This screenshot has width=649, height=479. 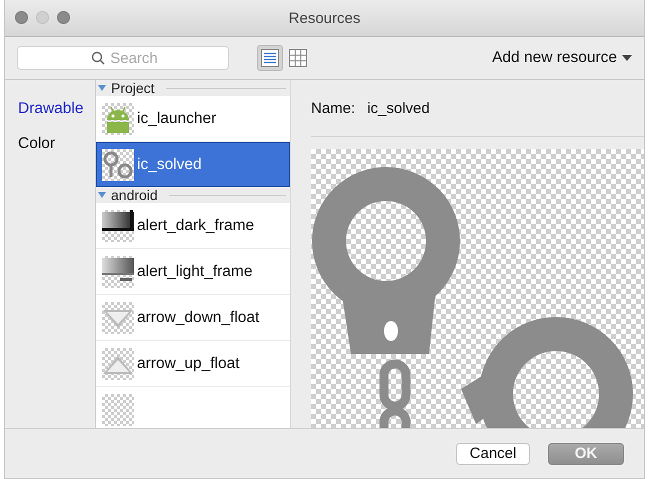 I want to click on resource-item: arrow_up_float, so click(x=193, y=364).